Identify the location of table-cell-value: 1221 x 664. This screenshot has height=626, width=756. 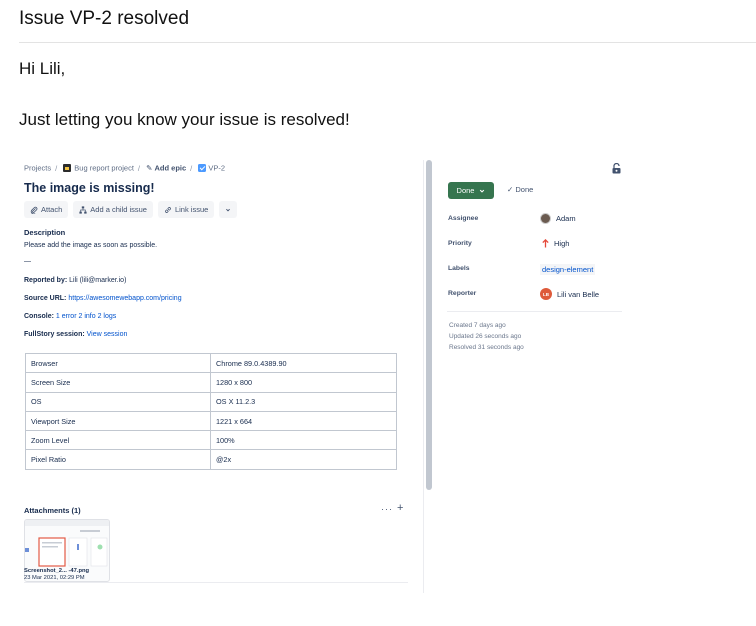
(303, 421).